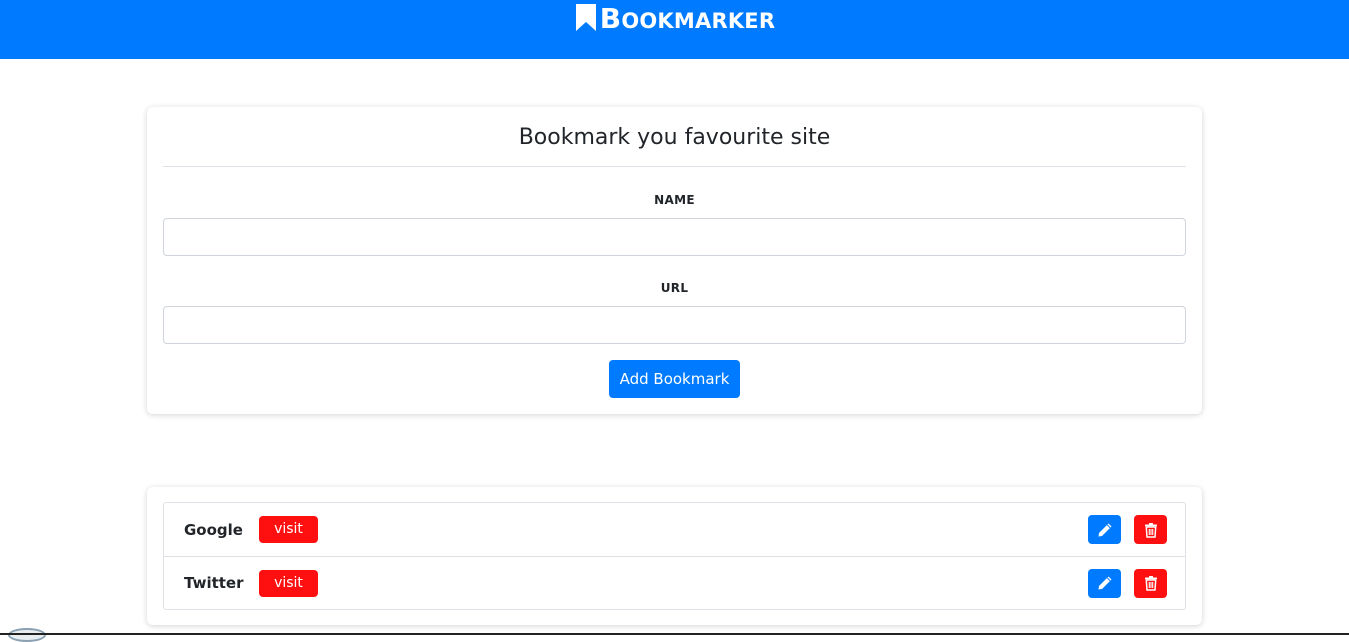 Image resolution: width=1349 pixels, height=642 pixels. I want to click on url-input, so click(674, 325).